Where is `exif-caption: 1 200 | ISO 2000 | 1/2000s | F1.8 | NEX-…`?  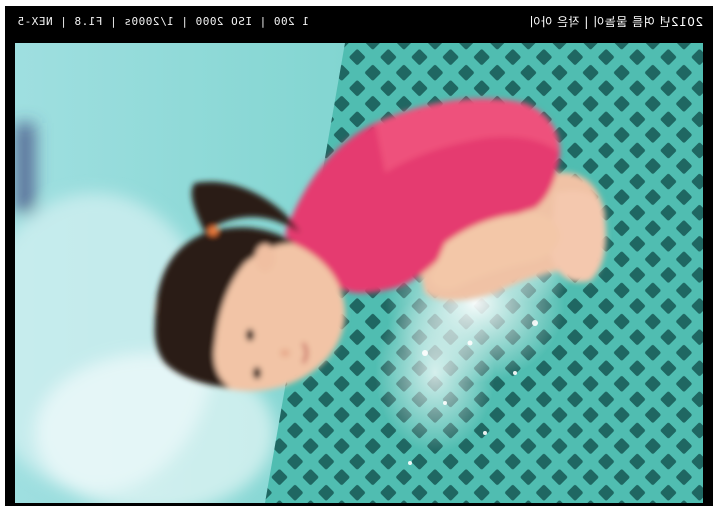
exif-caption: 1 200 | ISO 2000 | 1/2000s | F1.8 | NEX-… is located at coordinates (163, 21).